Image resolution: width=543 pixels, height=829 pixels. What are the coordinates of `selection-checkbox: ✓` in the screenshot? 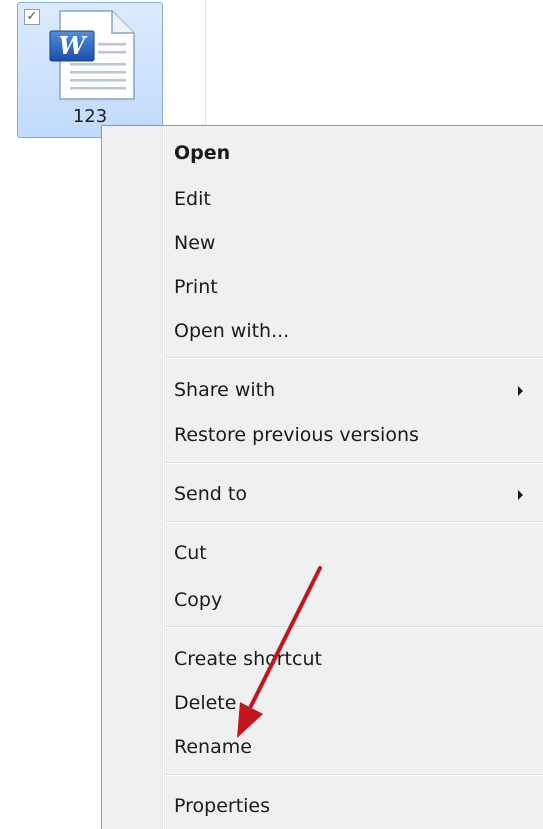 It's located at (32, 17).